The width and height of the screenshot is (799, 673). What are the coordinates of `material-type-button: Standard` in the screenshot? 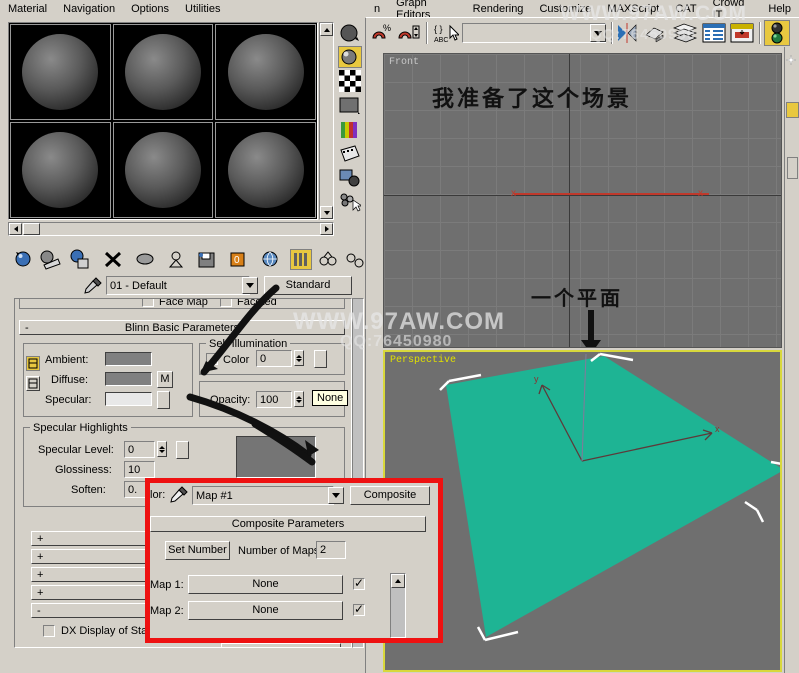 It's located at (308, 285).